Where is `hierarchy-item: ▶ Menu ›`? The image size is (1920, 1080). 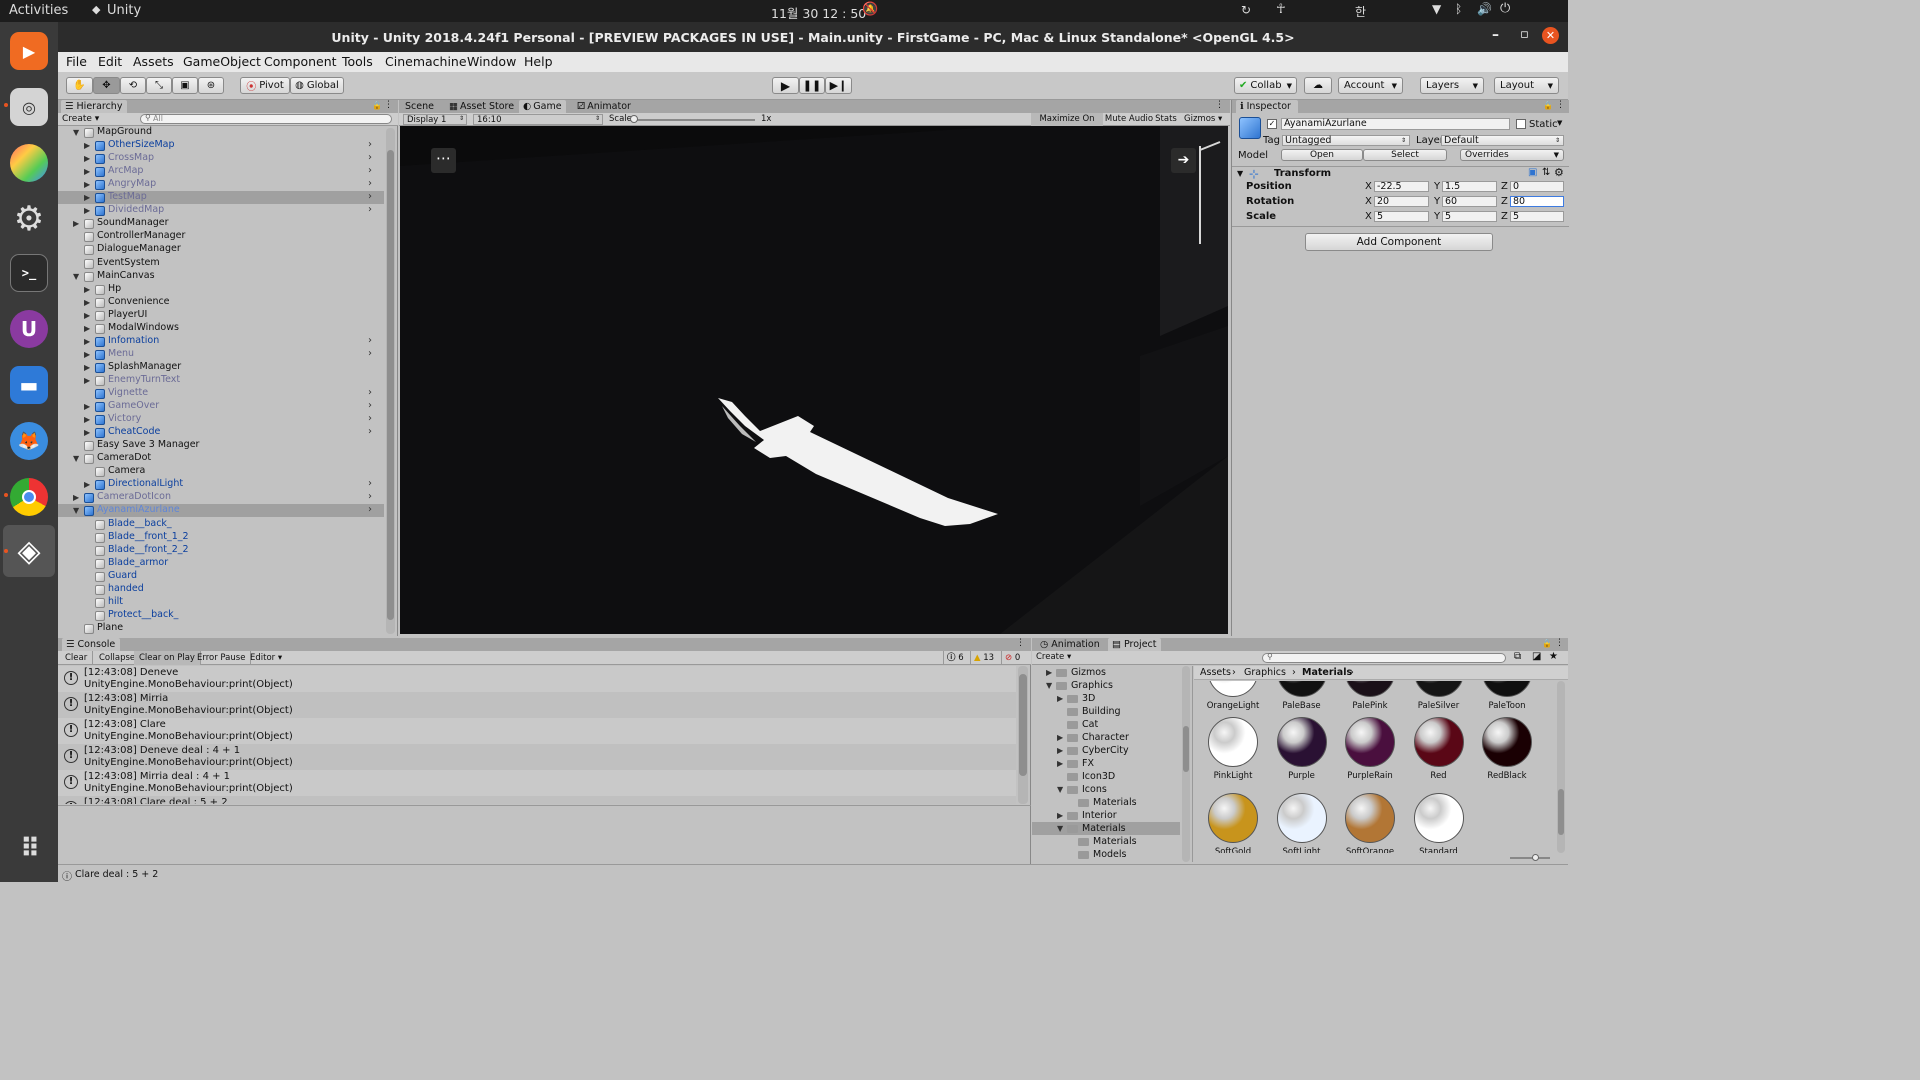 hierarchy-item: ▶ Menu › is located at coordinates (221, 354).